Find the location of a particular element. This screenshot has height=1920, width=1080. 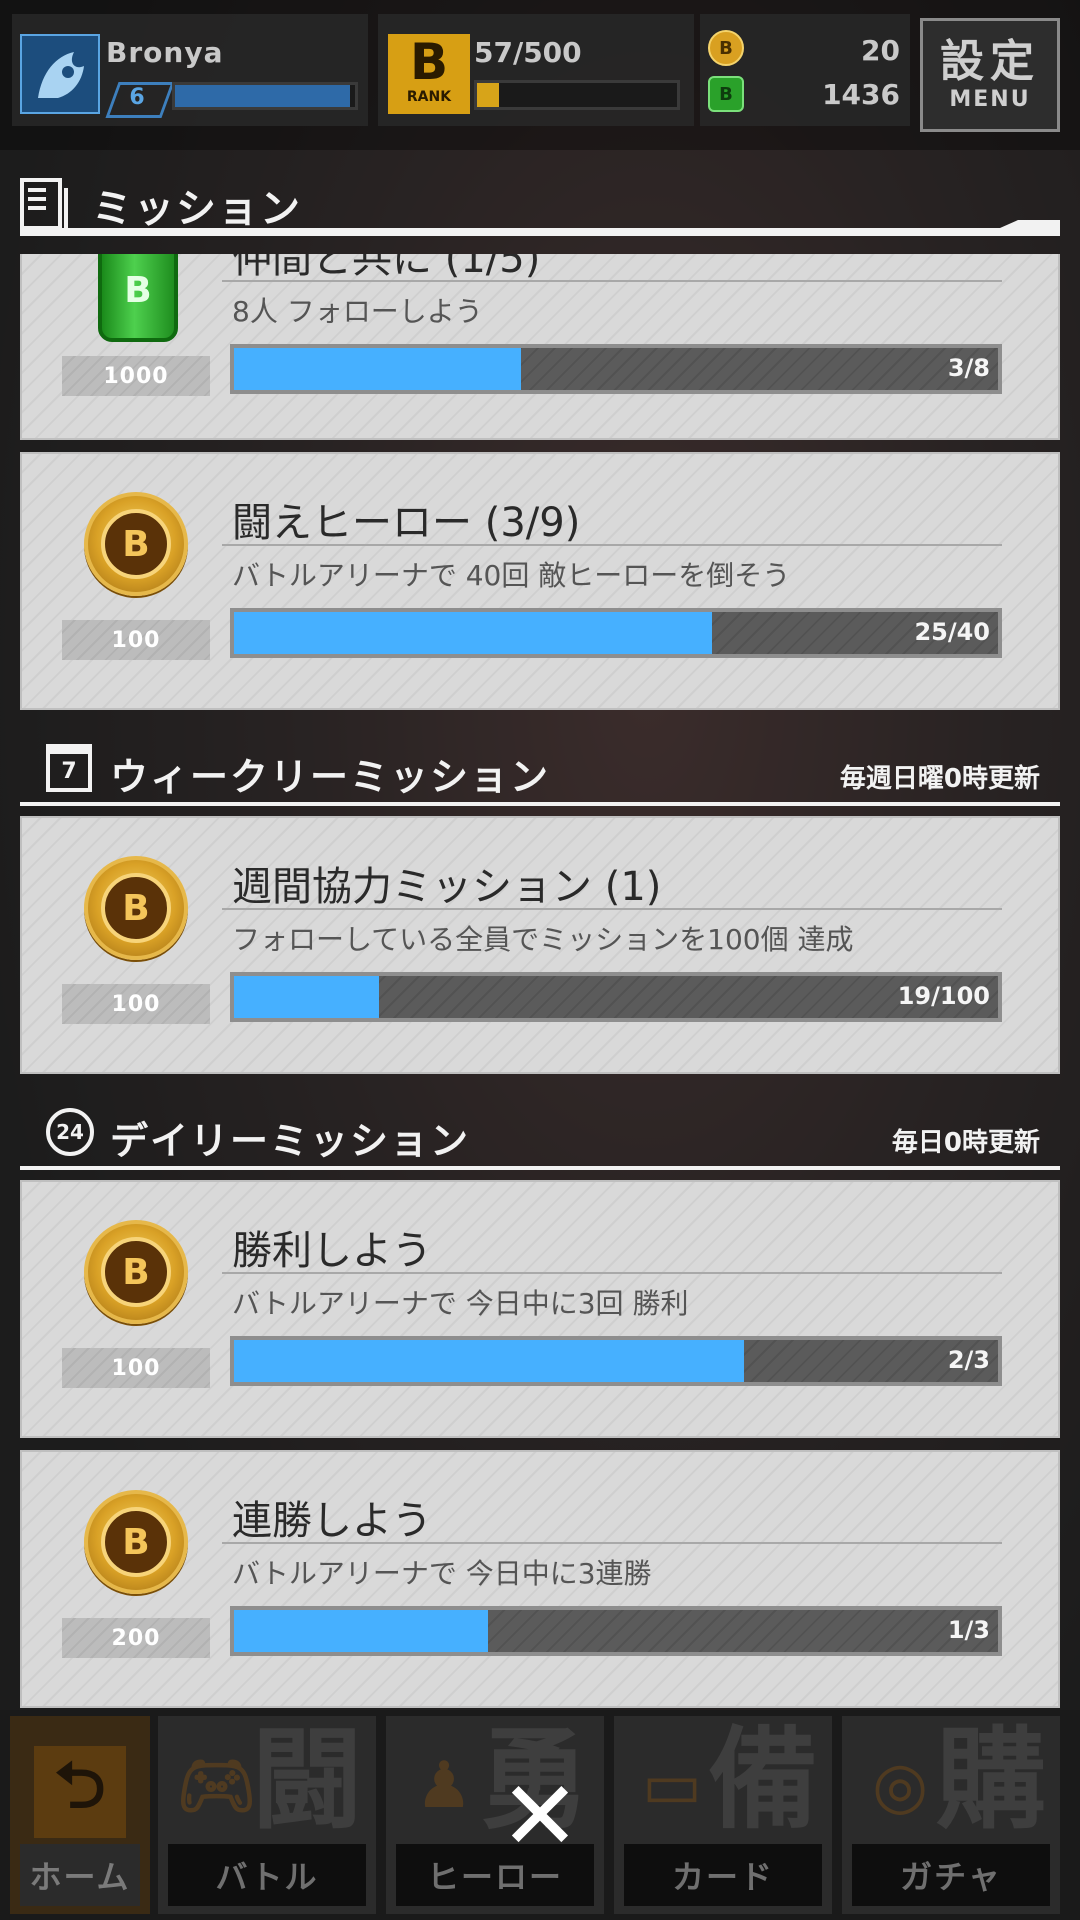

player-level: 6 is located at coordinates (137, 97).